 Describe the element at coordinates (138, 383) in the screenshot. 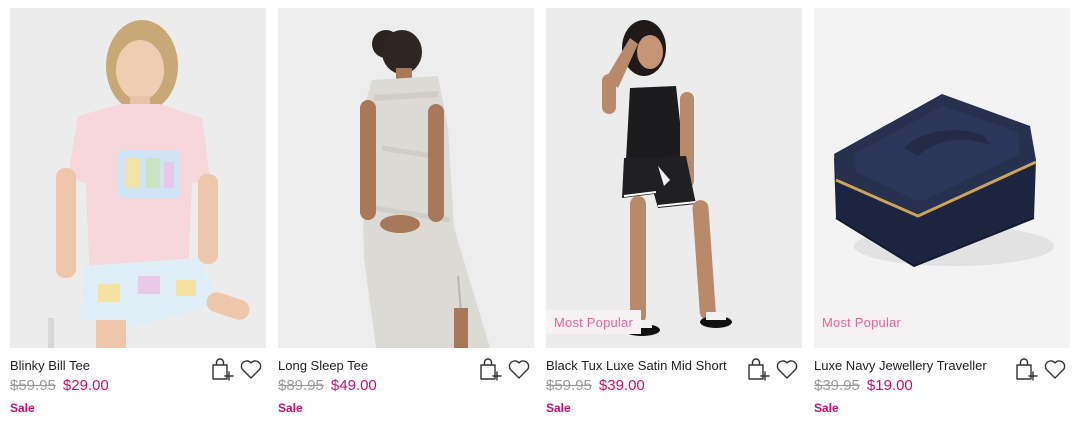

I see `product-info: Blinky Bill Tee $59.95 $29.00 Sale` at that location.